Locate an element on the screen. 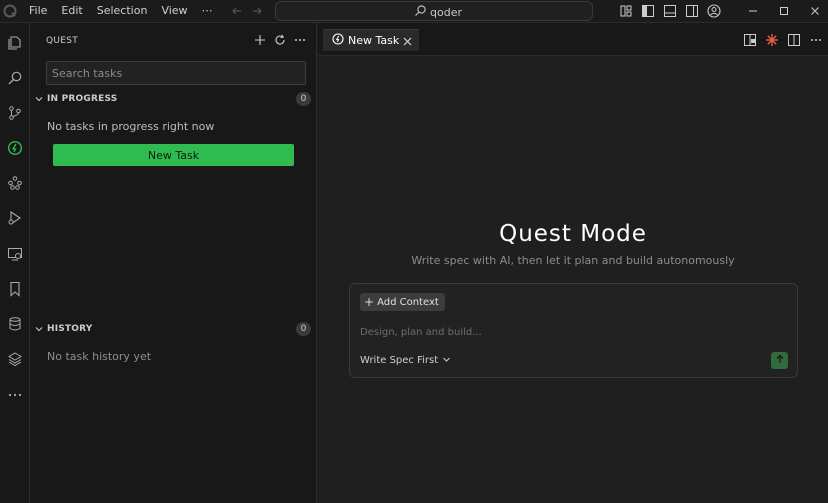 This screenshot has width=828, height=503. bookmark-icon is located at coordinates (15, 289).